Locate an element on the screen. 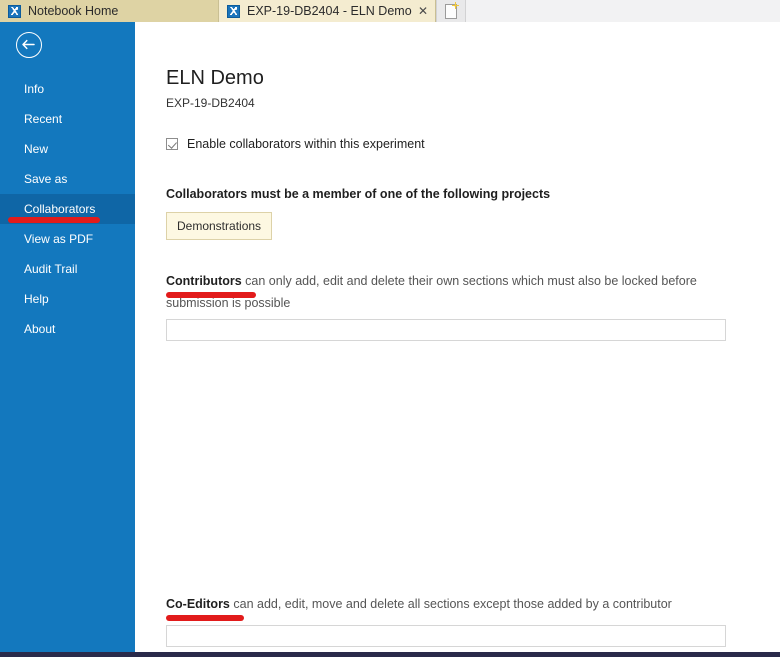 The width and height of the screenshot is (780, 657). browser-tab-eln-demo: EXP-19-DB2404 - ELN Demo ✕ is located at coordinates (327, 11).